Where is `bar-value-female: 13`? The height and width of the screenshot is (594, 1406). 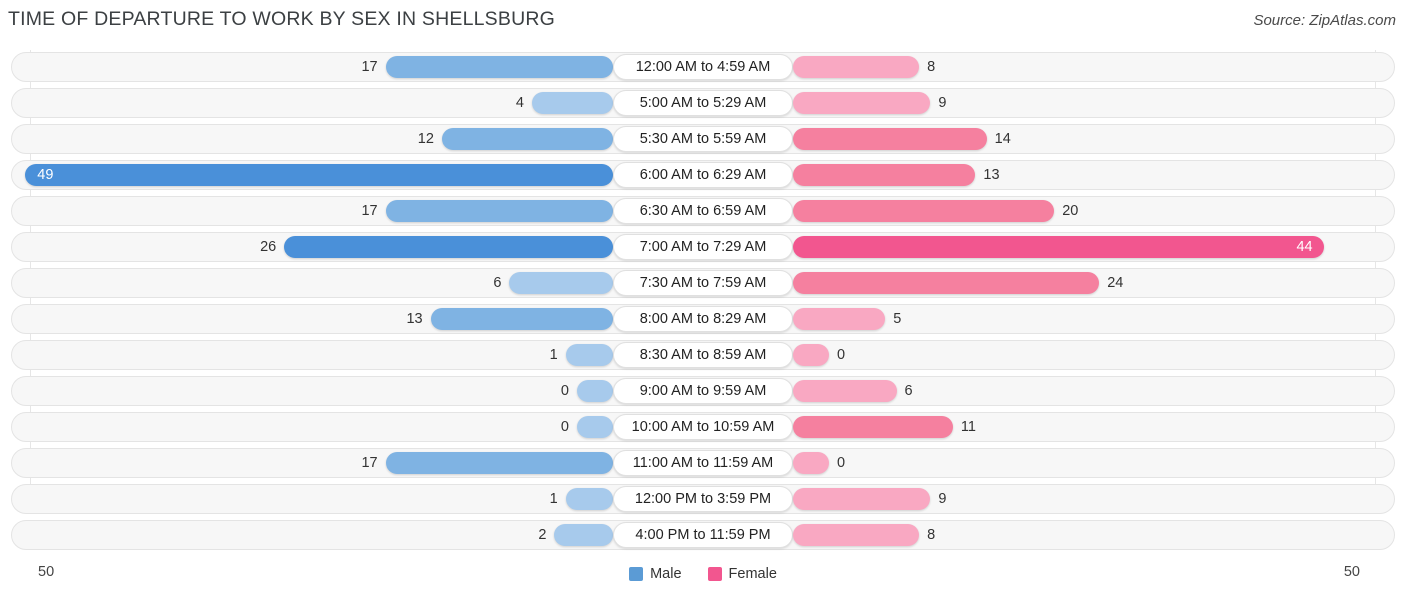
bar-value-female: 13 is located at coordinates (991, 175).